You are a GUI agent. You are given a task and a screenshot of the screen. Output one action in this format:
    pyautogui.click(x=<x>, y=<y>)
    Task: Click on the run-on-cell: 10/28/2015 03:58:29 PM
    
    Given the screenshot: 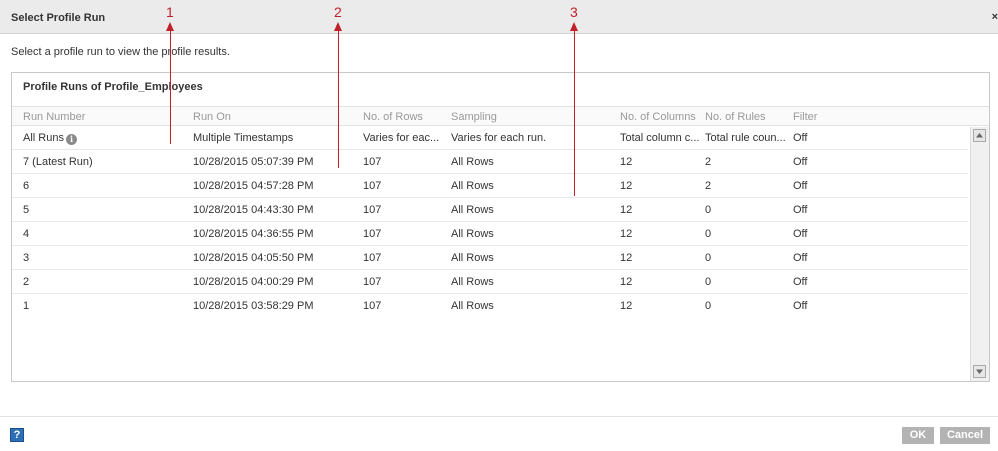 What is the action you would take?
    pyautogui.click(x=253, y=306)
    